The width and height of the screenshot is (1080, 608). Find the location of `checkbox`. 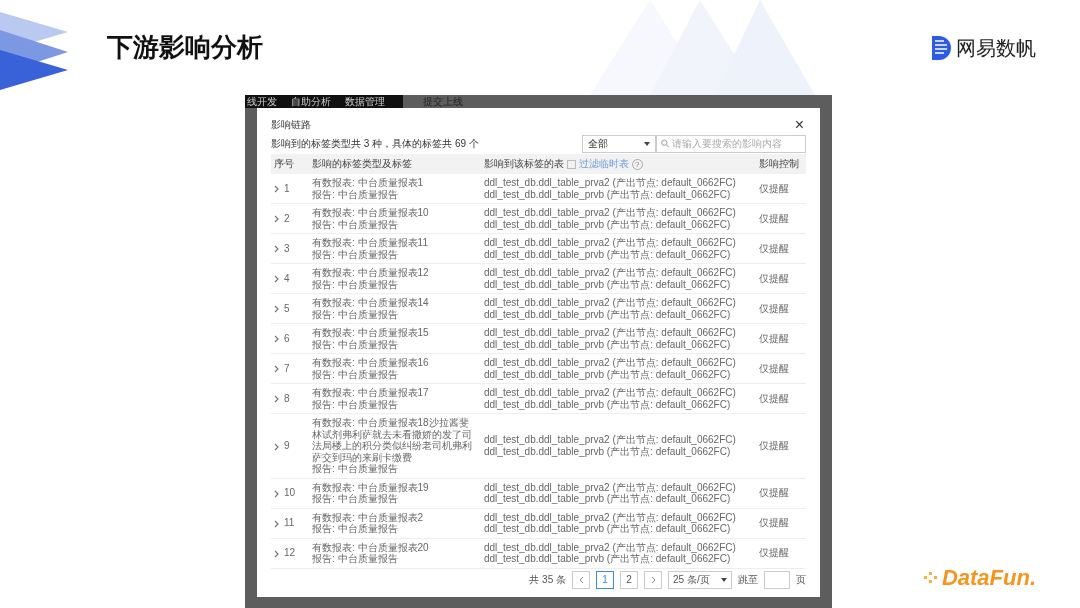

checkbox is located at coordinates (571, 165).